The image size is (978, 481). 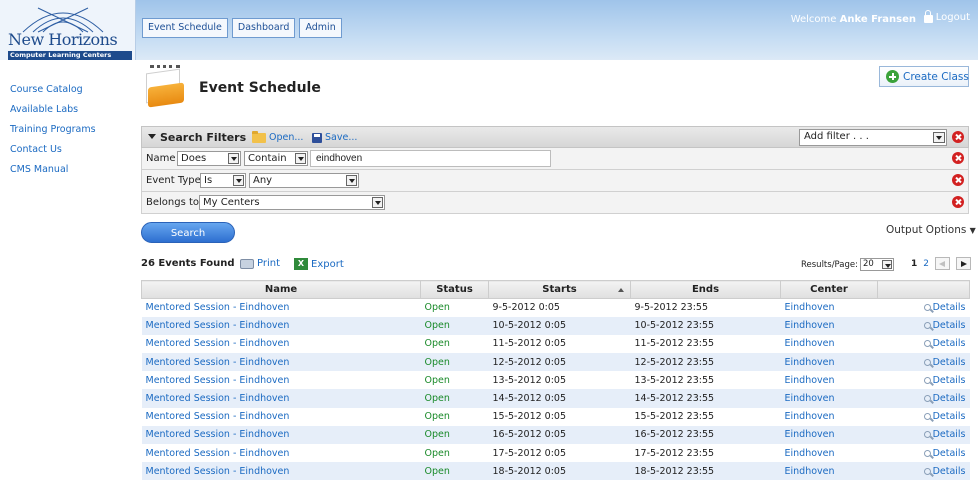 What do you see at coordinates (555, 203) in the screenshot?
I see `filter-row-belongs-to: Belongs to My Centers` at bounding box center [555, 203].